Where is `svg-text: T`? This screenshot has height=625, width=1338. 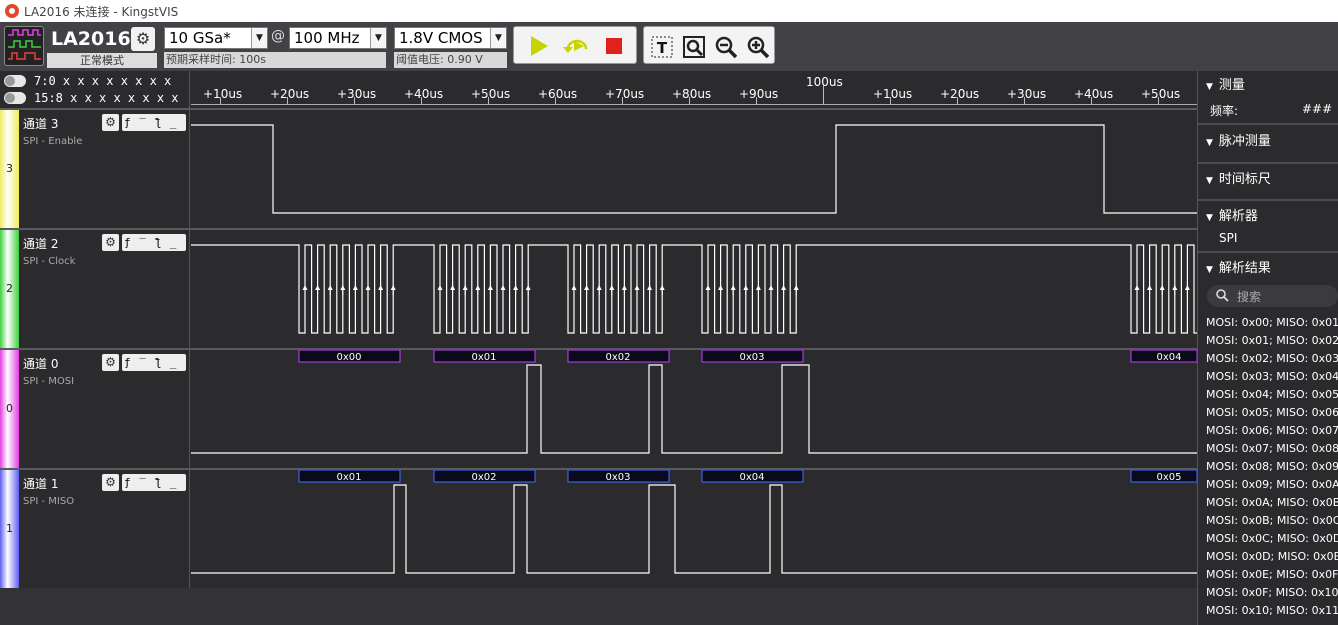 svg-text: T is located at coordinates (662, 48).